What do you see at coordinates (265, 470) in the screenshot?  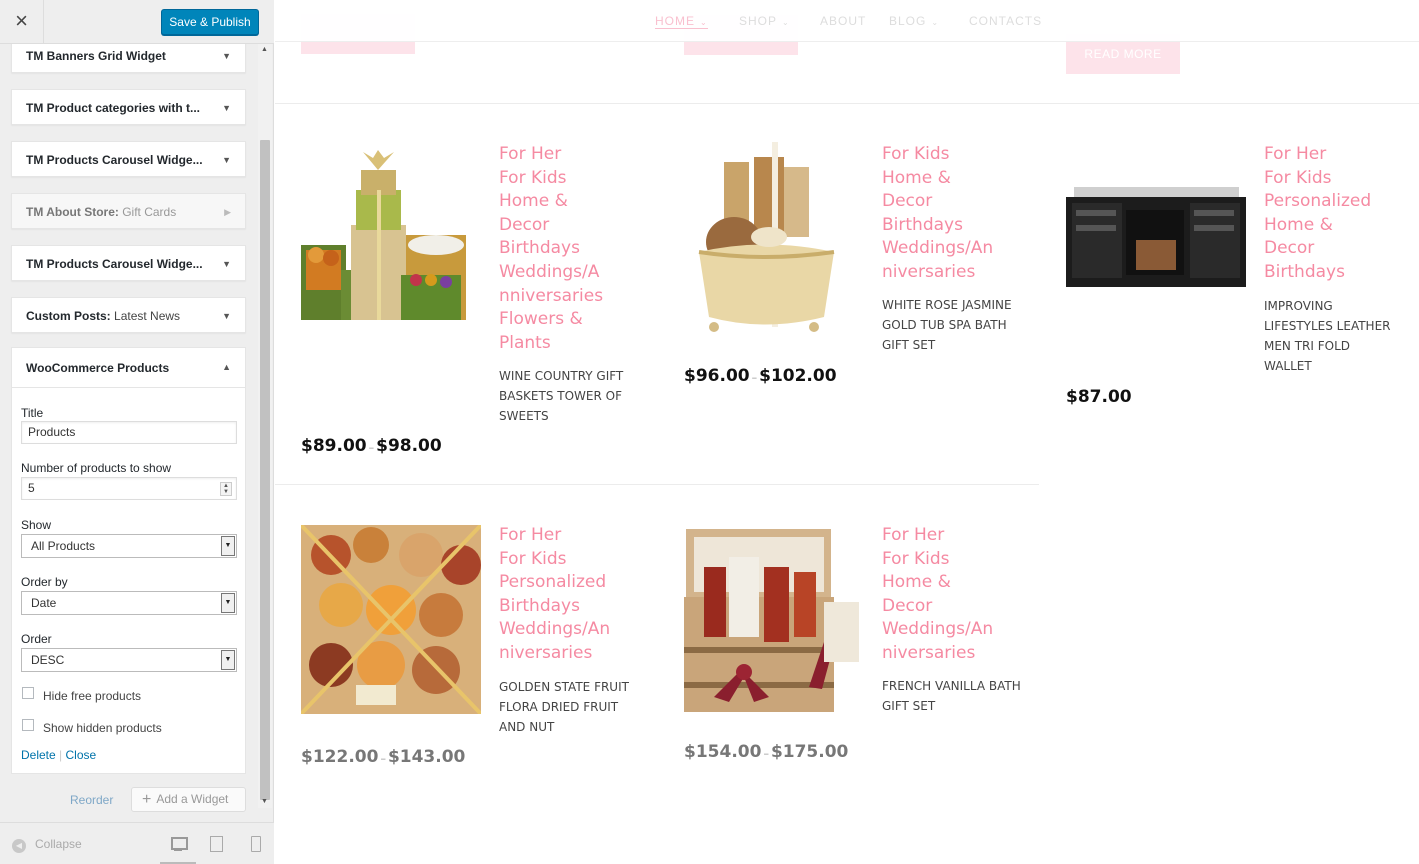 I see `scroll-thumb` at bounding box center [265, 470].